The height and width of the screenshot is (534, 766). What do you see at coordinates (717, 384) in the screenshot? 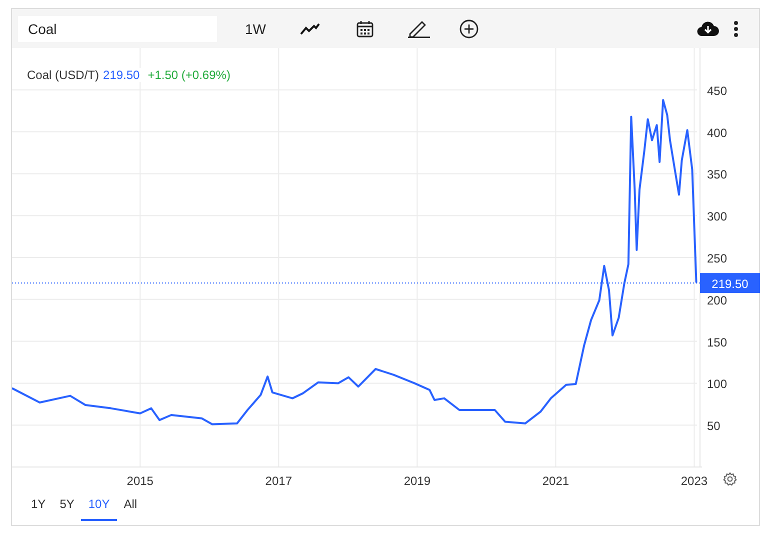
I see `y-axis-label: 100` at bounding box center [717, 384].